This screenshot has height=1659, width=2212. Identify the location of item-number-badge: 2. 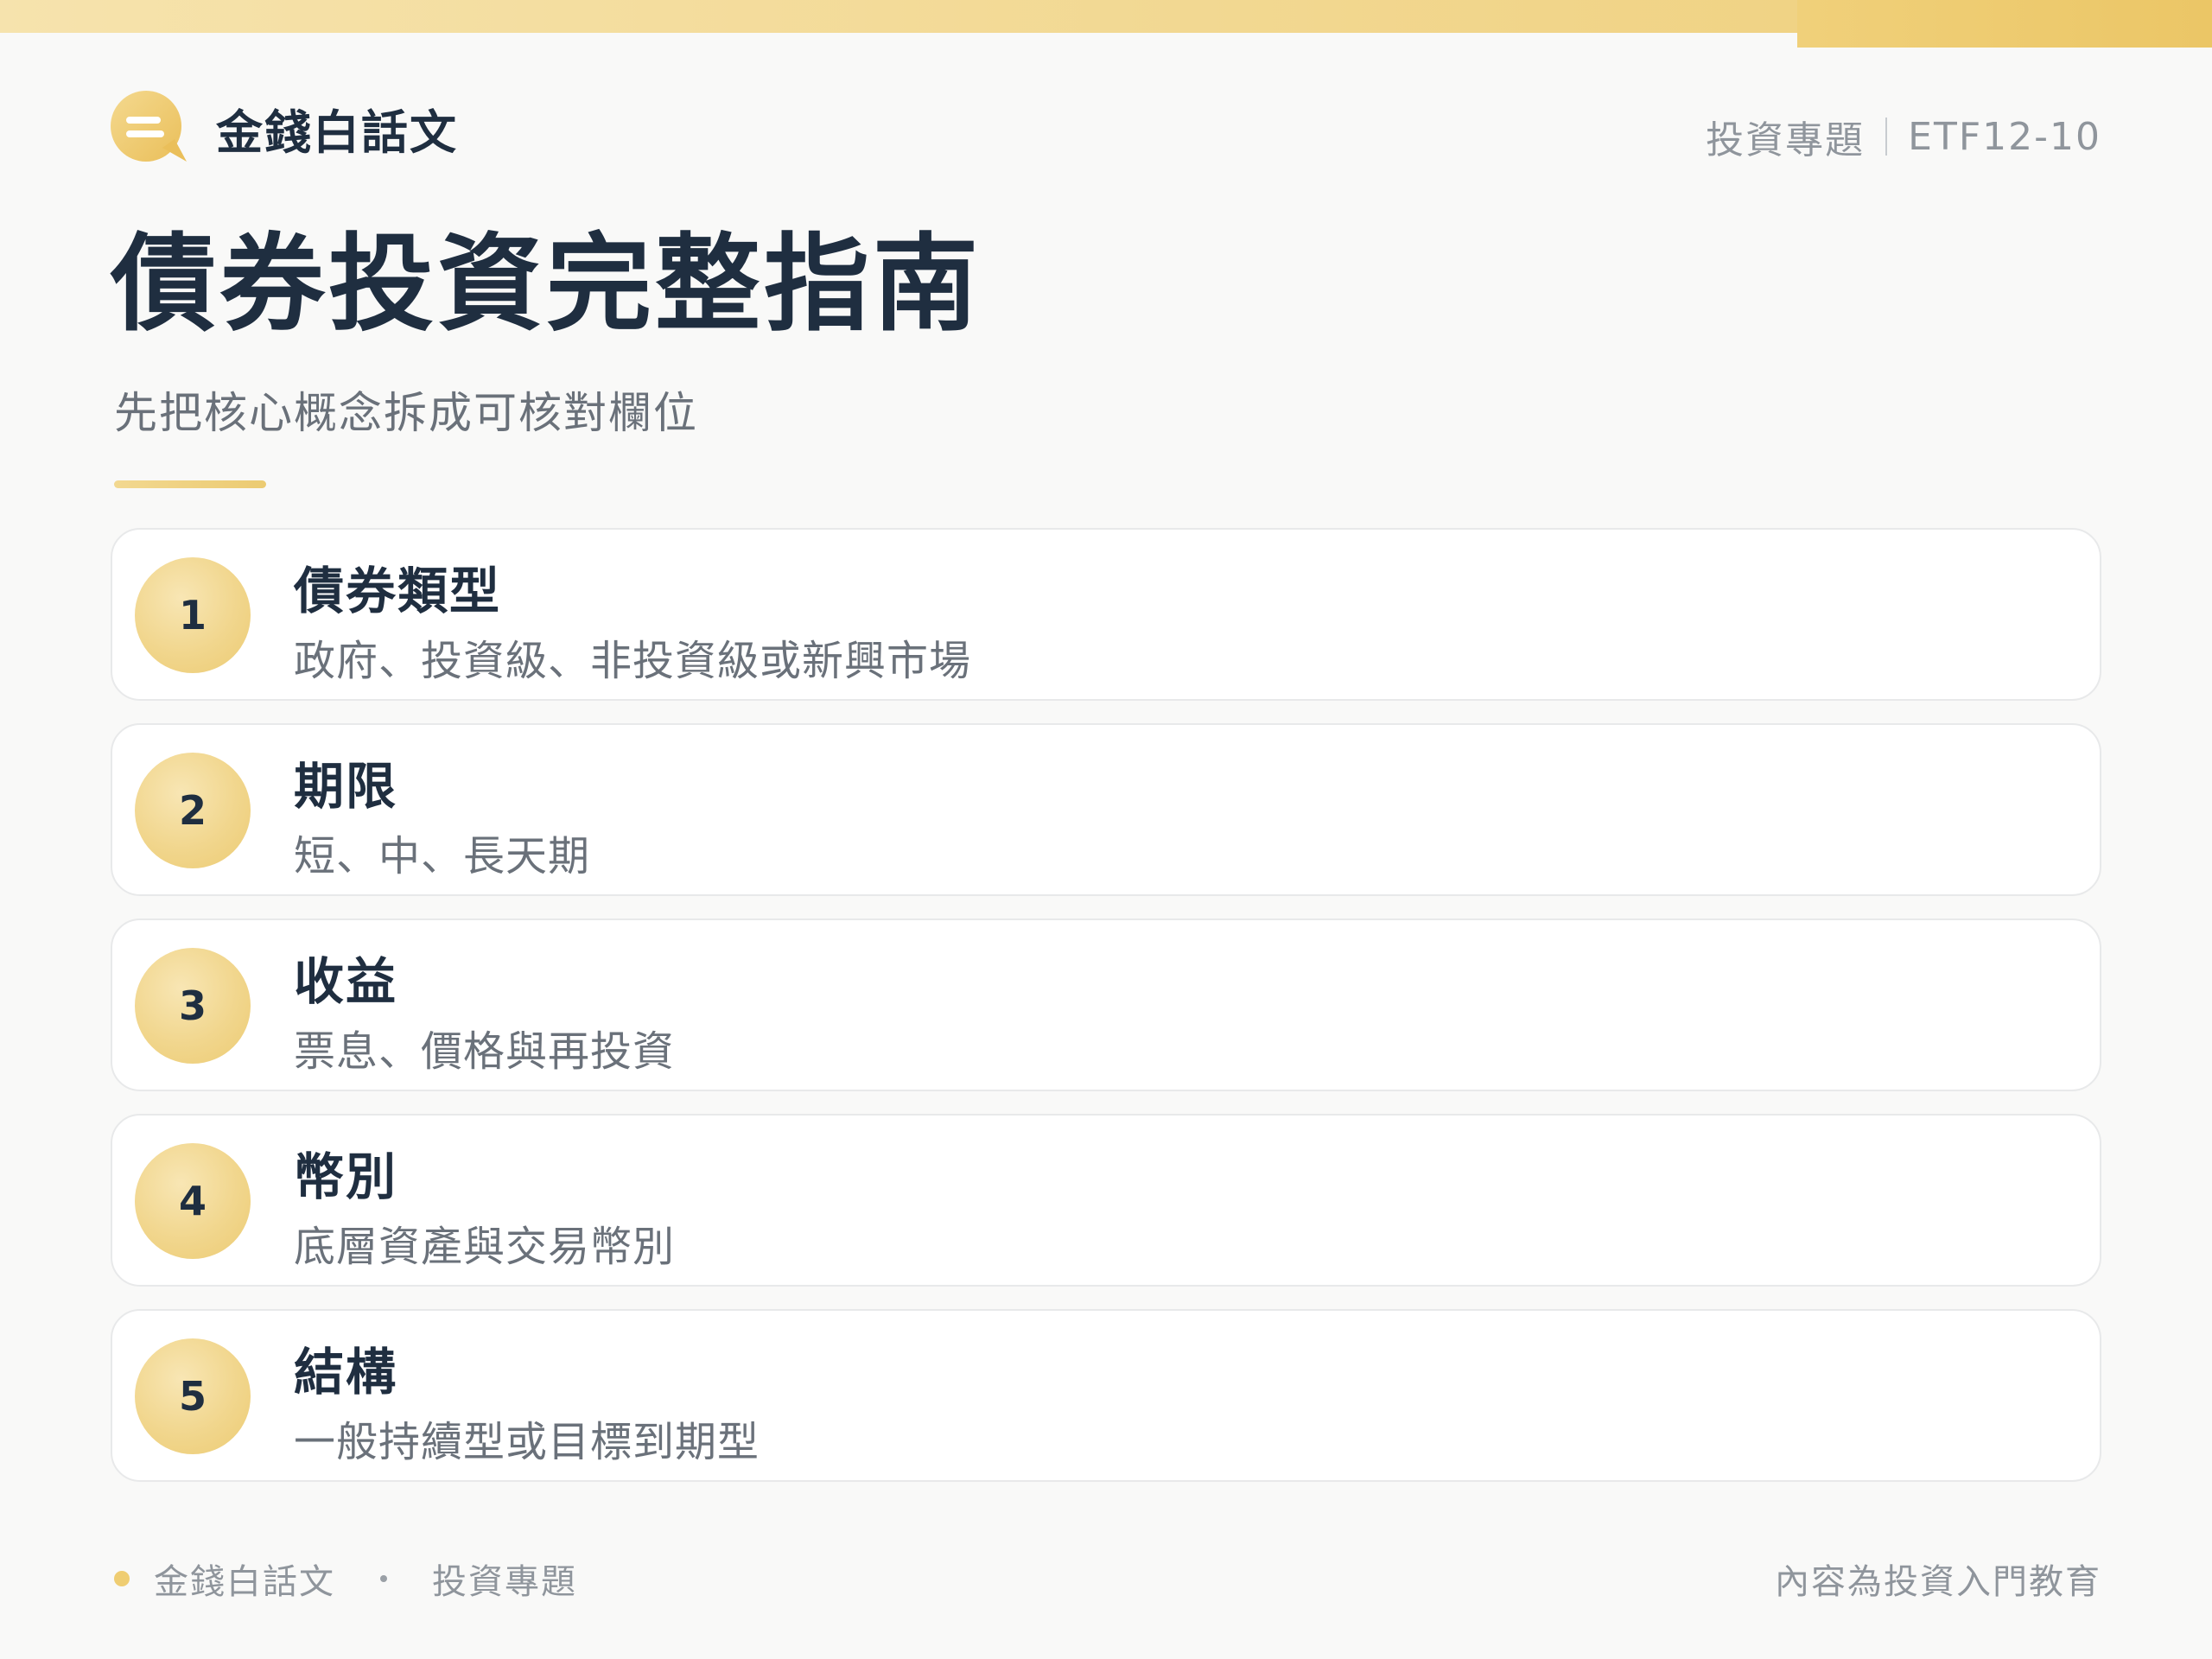
(193, 810).